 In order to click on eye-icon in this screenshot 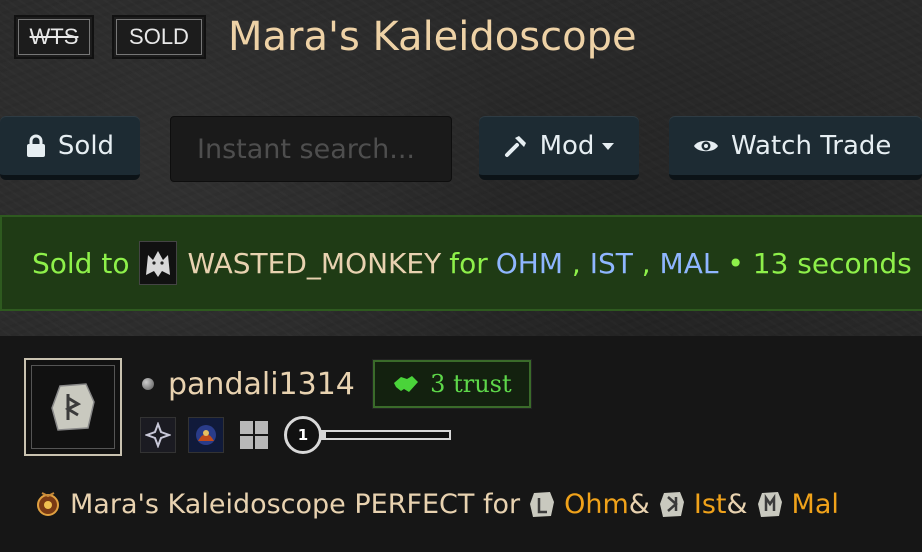, I will do `click(706, 146)`.